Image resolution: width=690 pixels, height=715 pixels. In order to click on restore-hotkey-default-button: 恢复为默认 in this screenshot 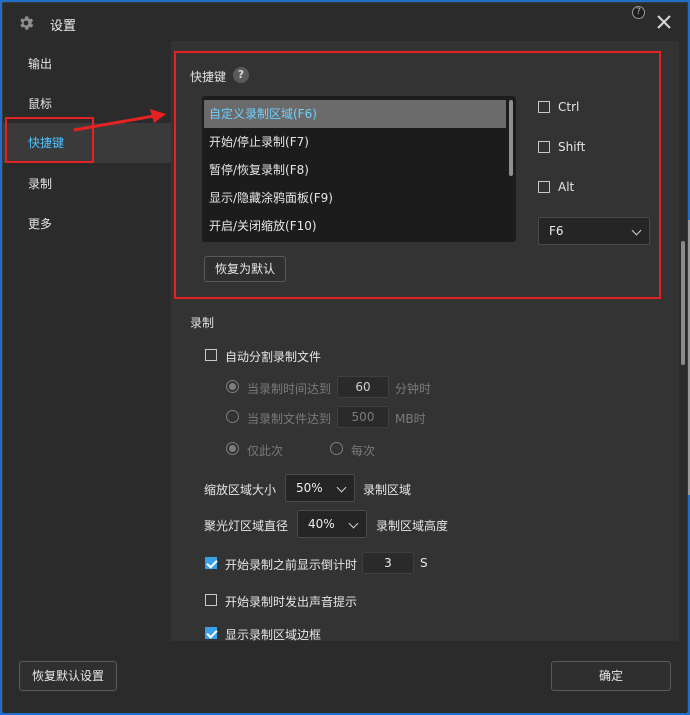, I will do `click(245, 269)`.